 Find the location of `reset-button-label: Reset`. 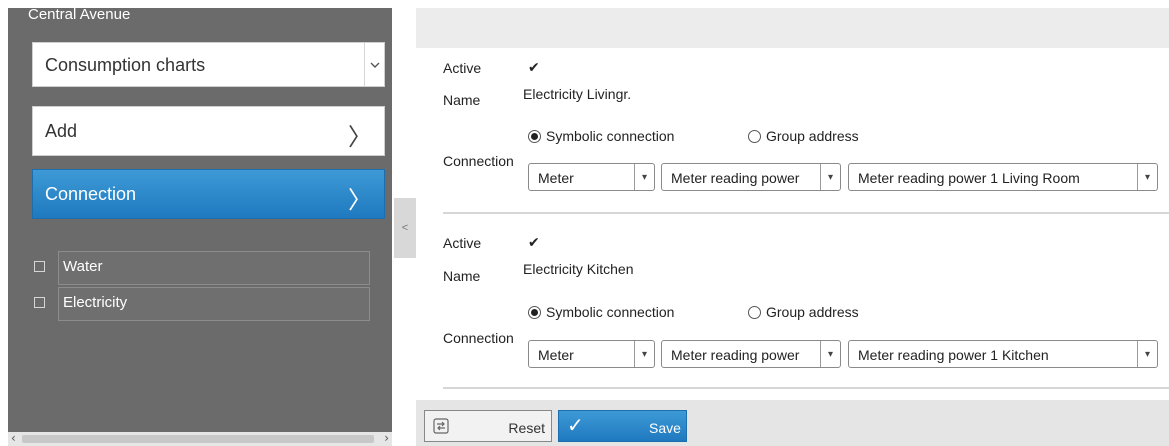

reset-button-label: Reset is located at coordinates (526, 428).